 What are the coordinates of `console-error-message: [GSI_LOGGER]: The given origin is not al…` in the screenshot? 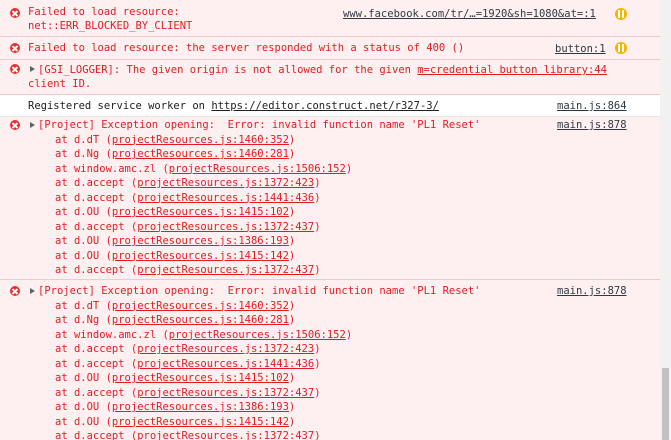 It's located at (330, 77).